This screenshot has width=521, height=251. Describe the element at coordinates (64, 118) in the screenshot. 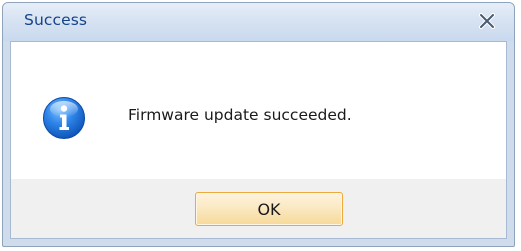

I see `info-icon` at that location.